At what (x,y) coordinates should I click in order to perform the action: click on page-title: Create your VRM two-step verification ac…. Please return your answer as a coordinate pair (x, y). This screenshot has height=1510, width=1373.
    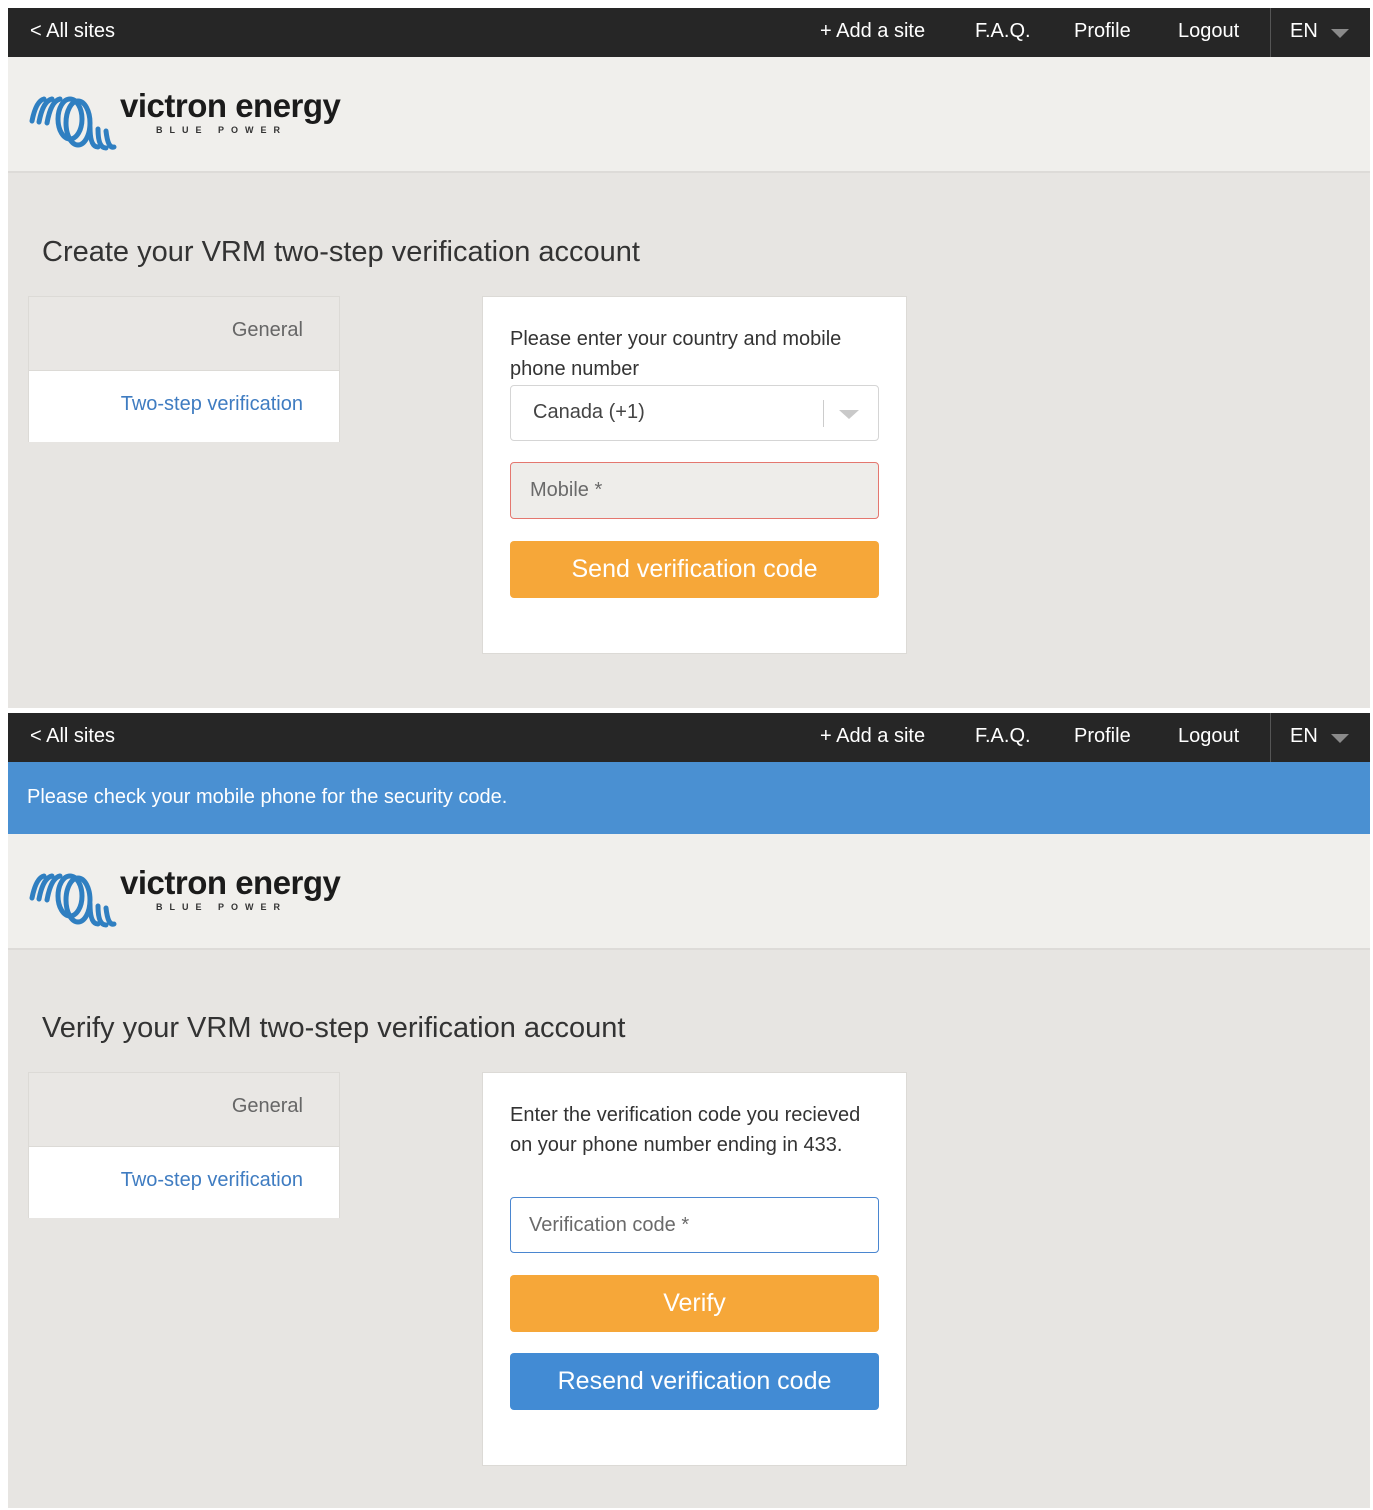
    Looking at the image, I should click on (341, 252).